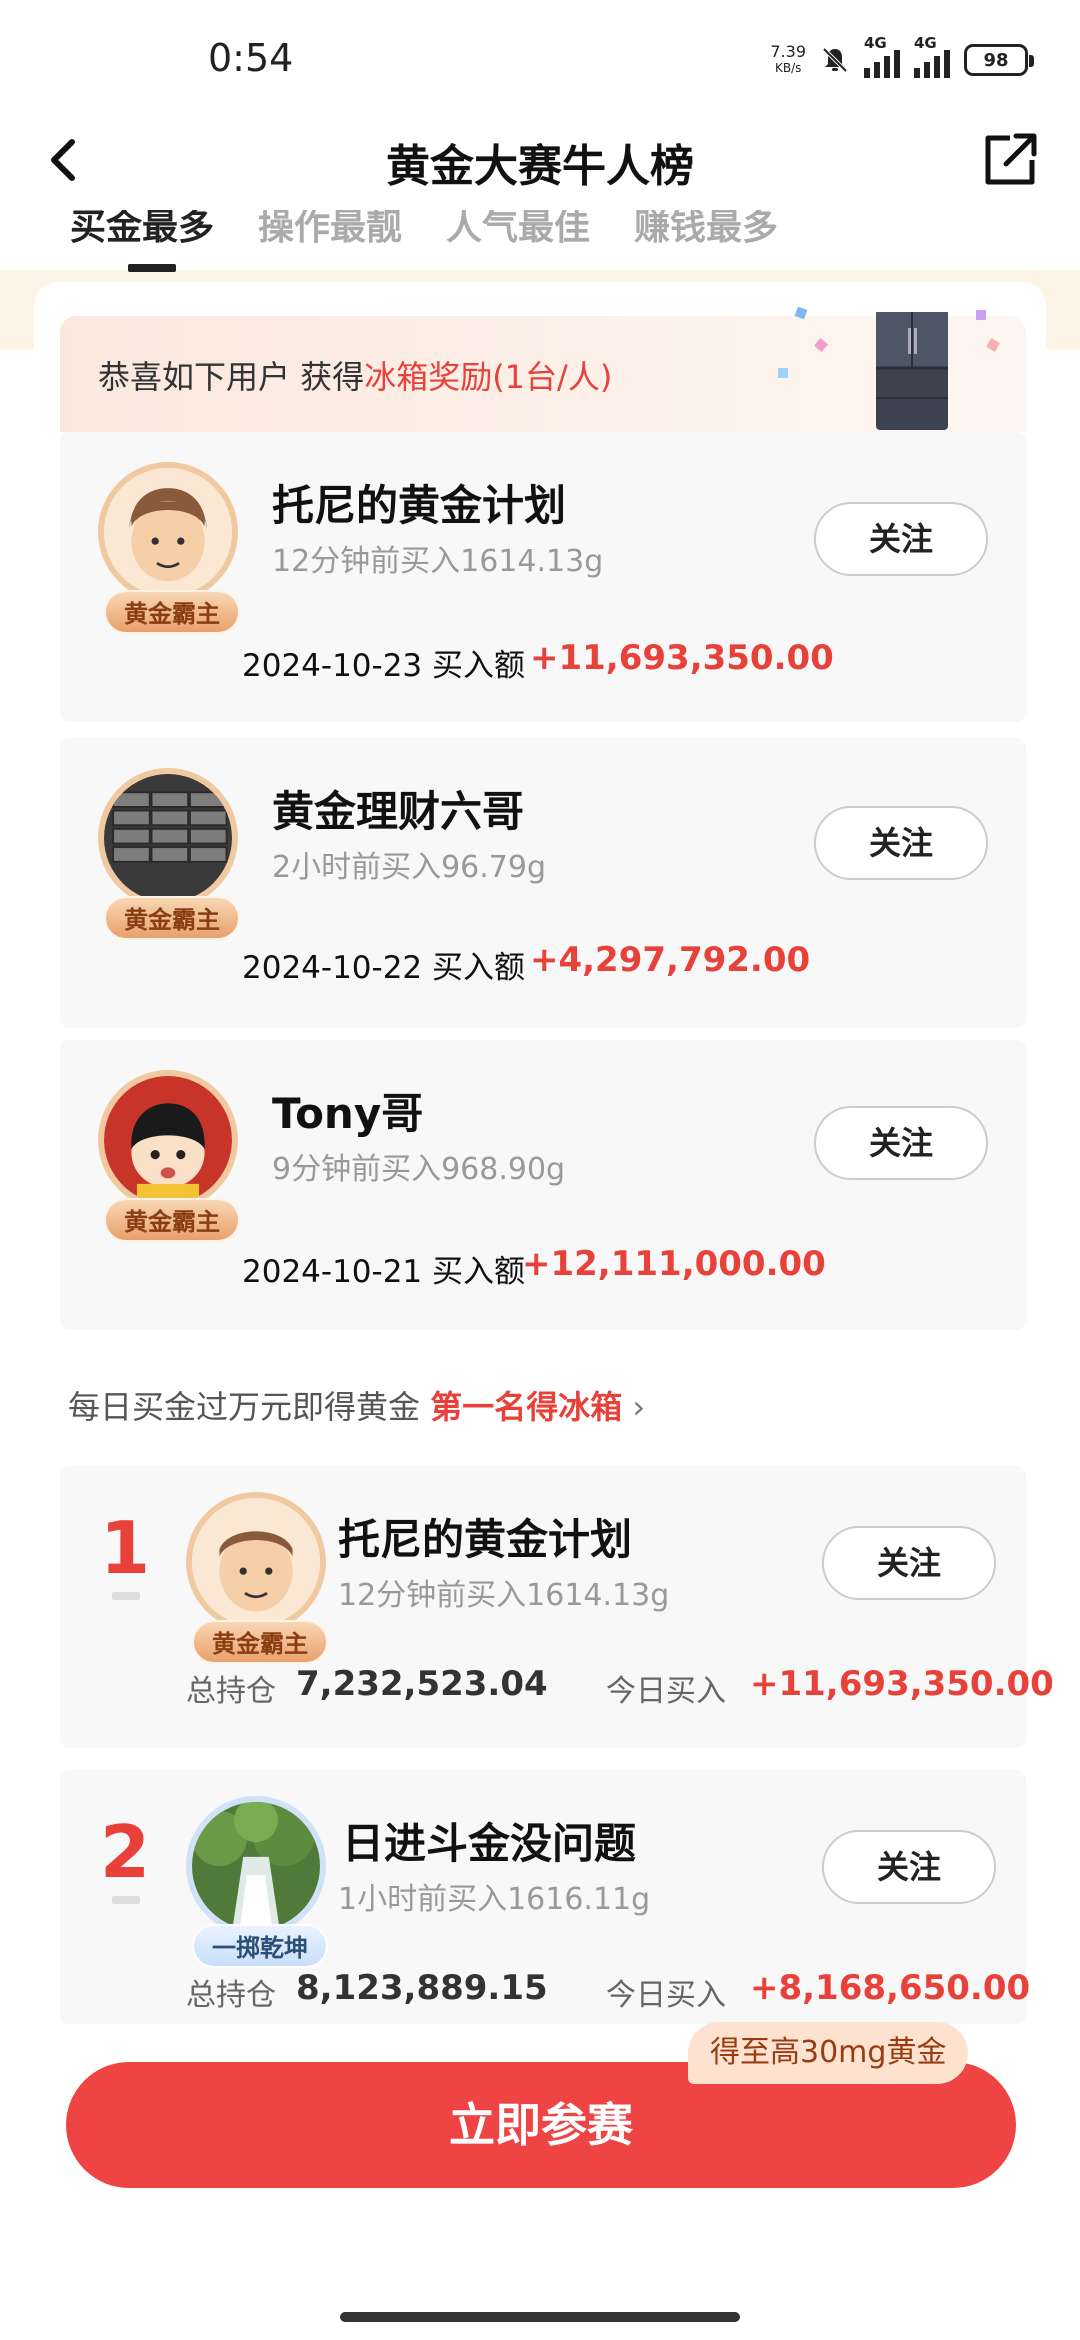 The width and height of the screenshot is (1080, 2340). I want to click on battery-icon: 98, so click(999, 60).